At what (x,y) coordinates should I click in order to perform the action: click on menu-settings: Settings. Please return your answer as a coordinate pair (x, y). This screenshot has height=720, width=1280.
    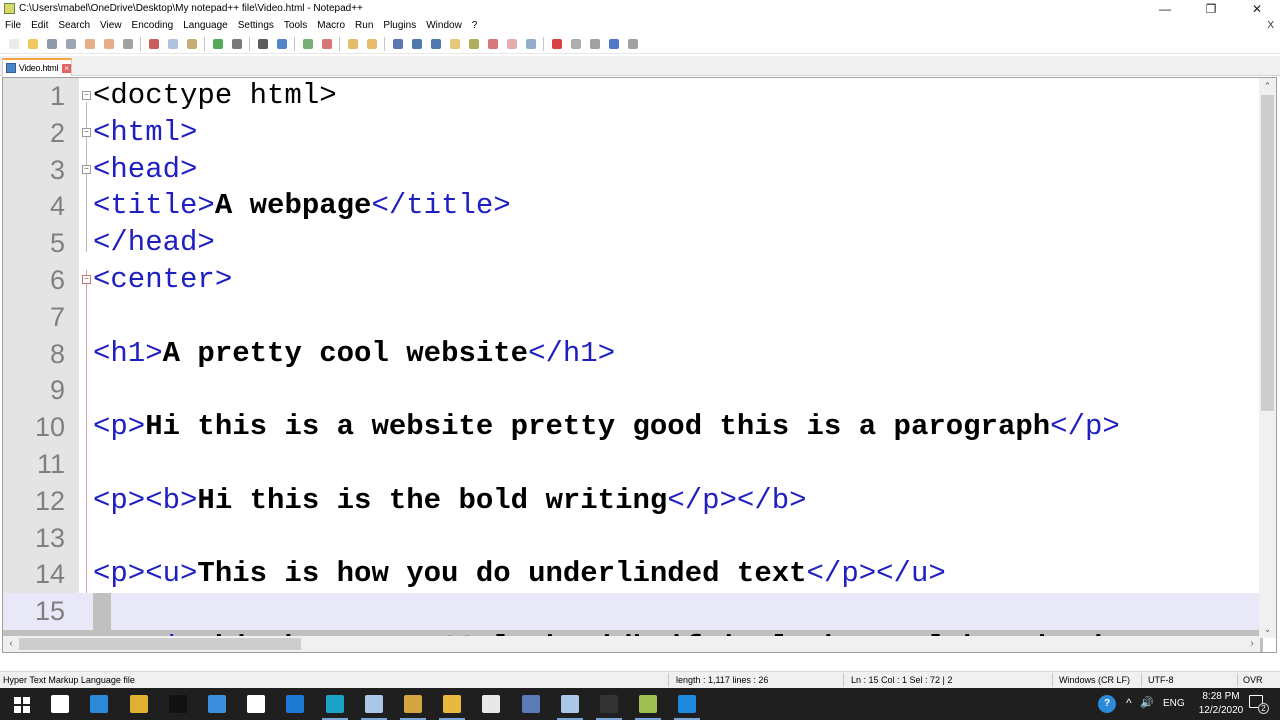
    Looking at the image, I should click on (256, 26).